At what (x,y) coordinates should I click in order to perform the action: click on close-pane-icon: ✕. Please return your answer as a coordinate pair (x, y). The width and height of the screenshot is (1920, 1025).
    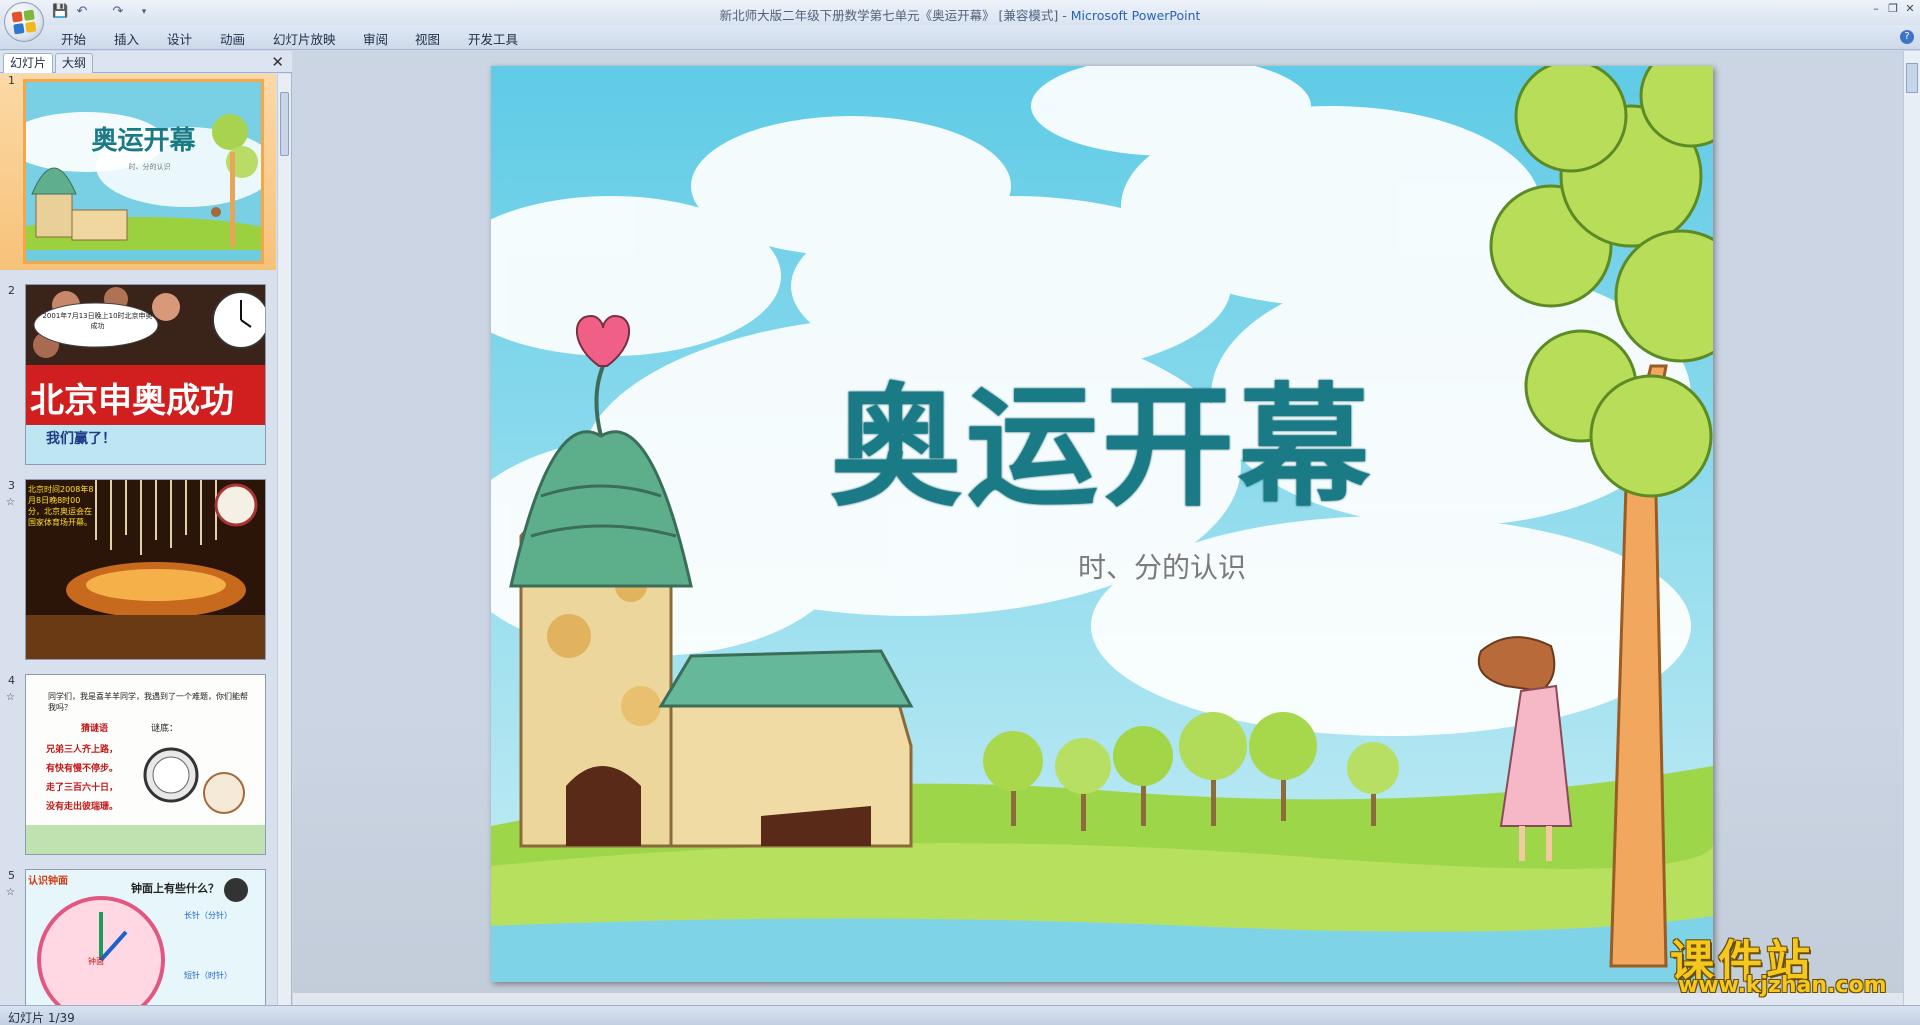
    Looking at the image, I should click on (277, 62).